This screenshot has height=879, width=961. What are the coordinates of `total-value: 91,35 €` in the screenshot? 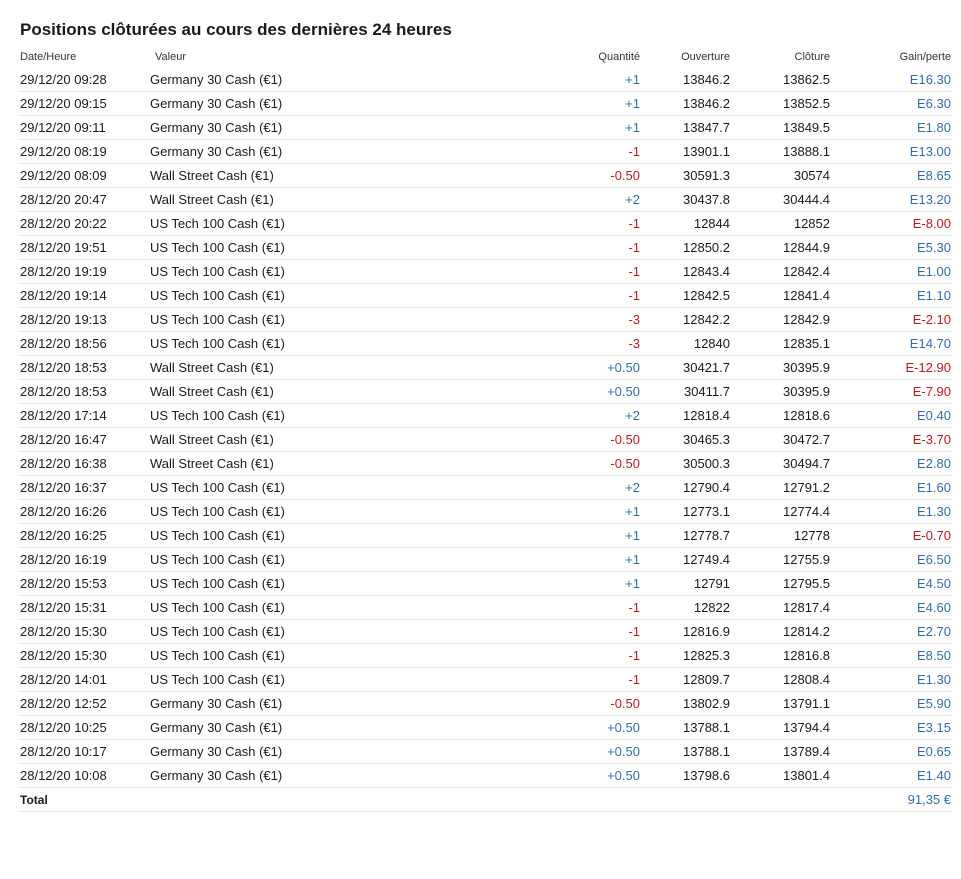 It's located at (890, 799).